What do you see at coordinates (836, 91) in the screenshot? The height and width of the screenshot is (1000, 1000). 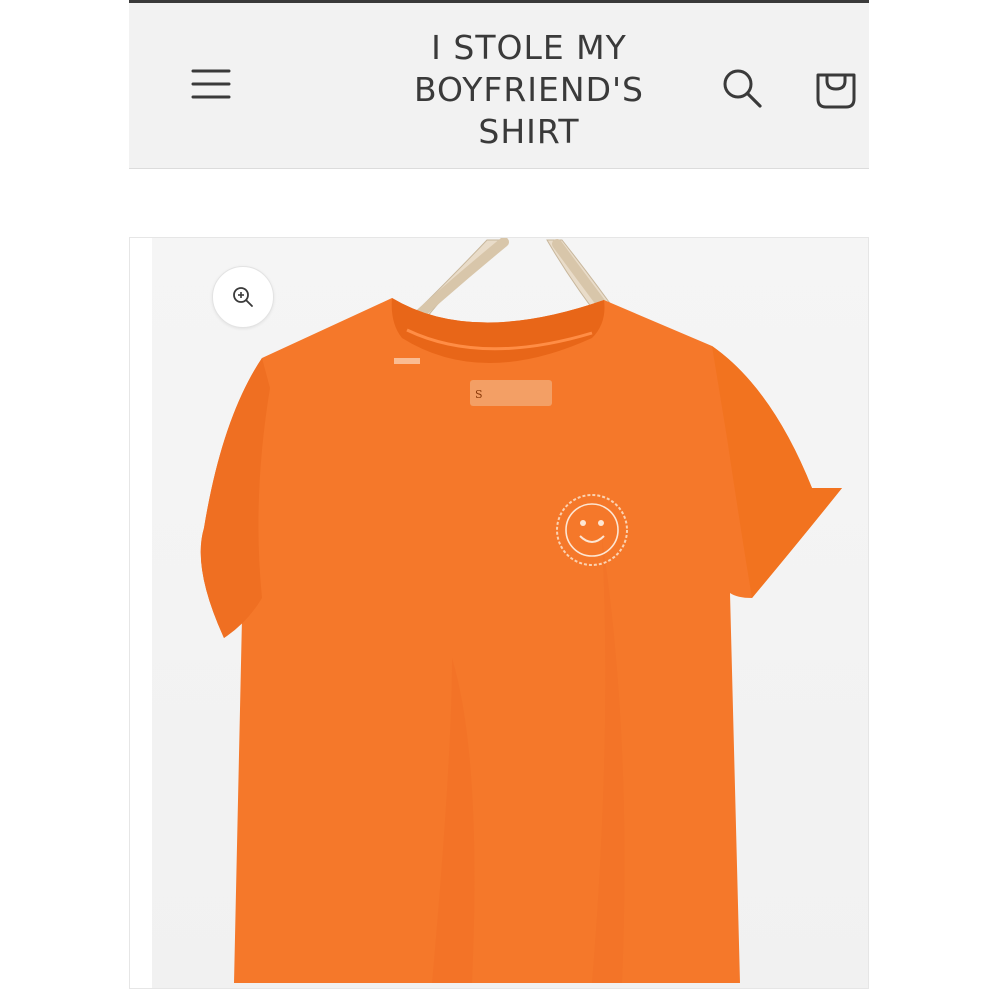 I see `cart-bag-icon` at bounding box center [836, 91].